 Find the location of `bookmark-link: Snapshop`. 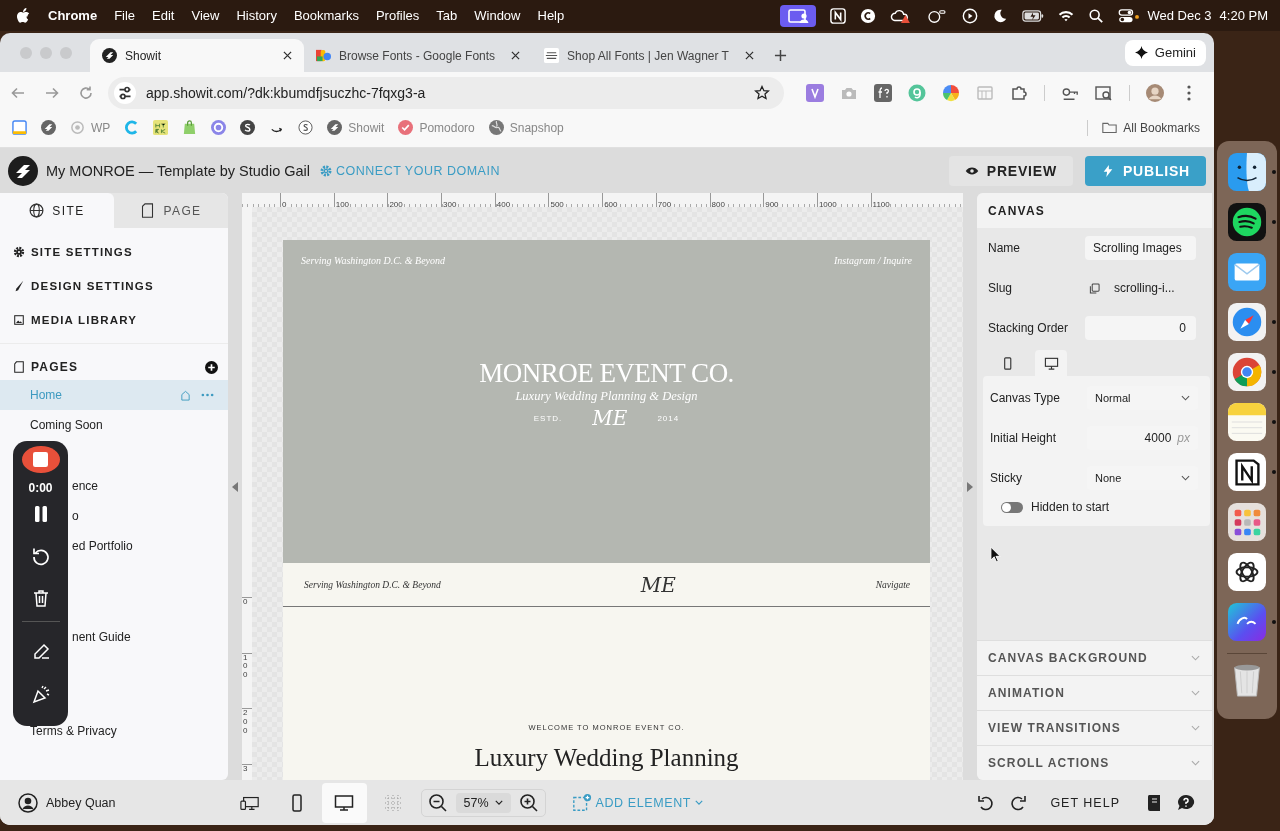

bookmark-link: Snapshop is located at coordinates (526, 127).